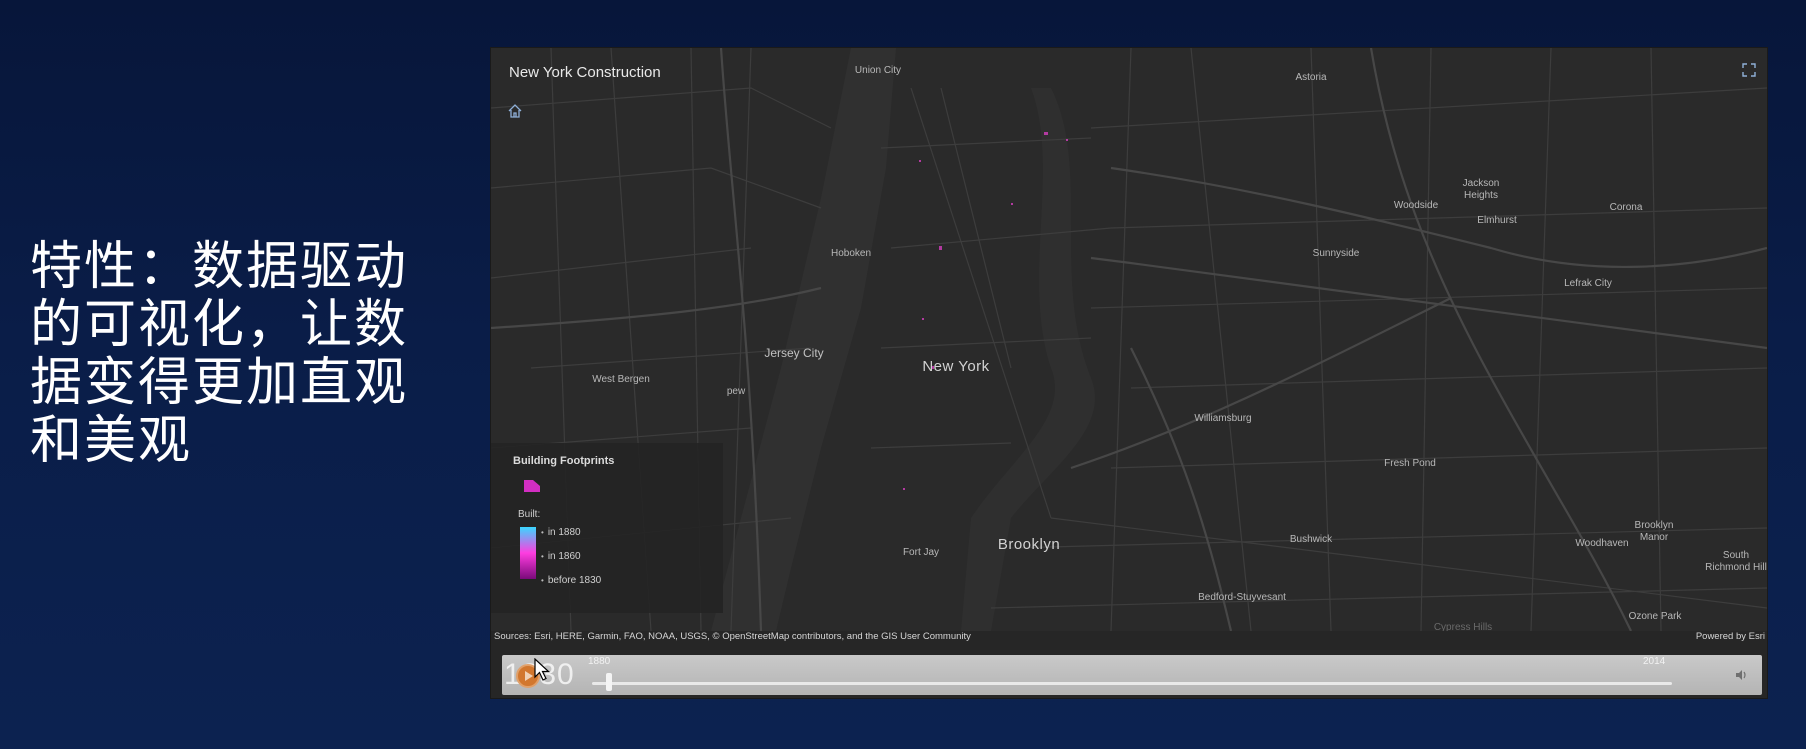  Describe the element at coordinates (532, 486) in the screenshot. I see `building-footprint-swatch-icon` at that location.